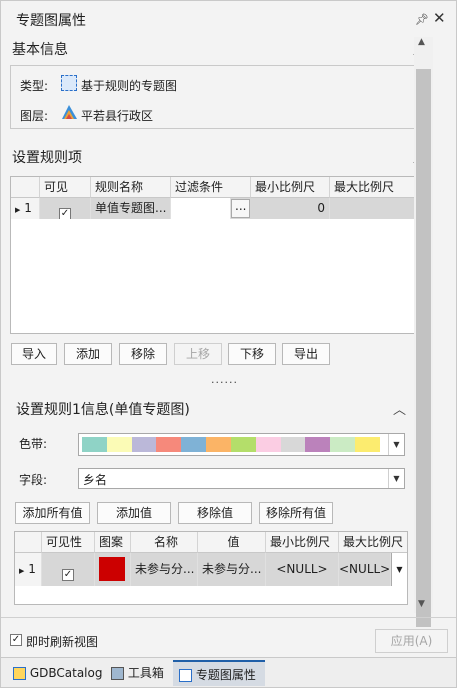  Describe the element at coordinates (16, 640) in the screenshot. I see `refresh-checkbox: ✓` at that location.